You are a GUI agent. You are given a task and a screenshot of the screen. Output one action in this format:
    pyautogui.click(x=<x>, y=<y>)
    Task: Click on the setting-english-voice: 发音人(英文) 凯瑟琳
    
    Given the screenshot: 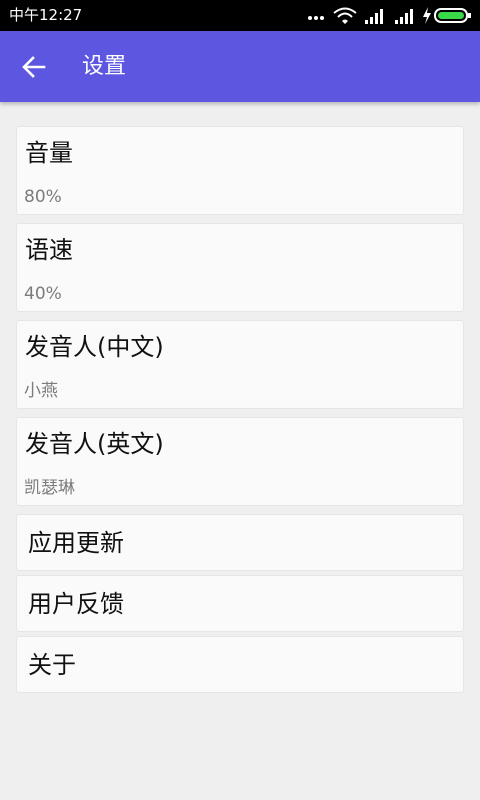 What is the action you would take?
    pyautogui.click(x=240, y=461)
    